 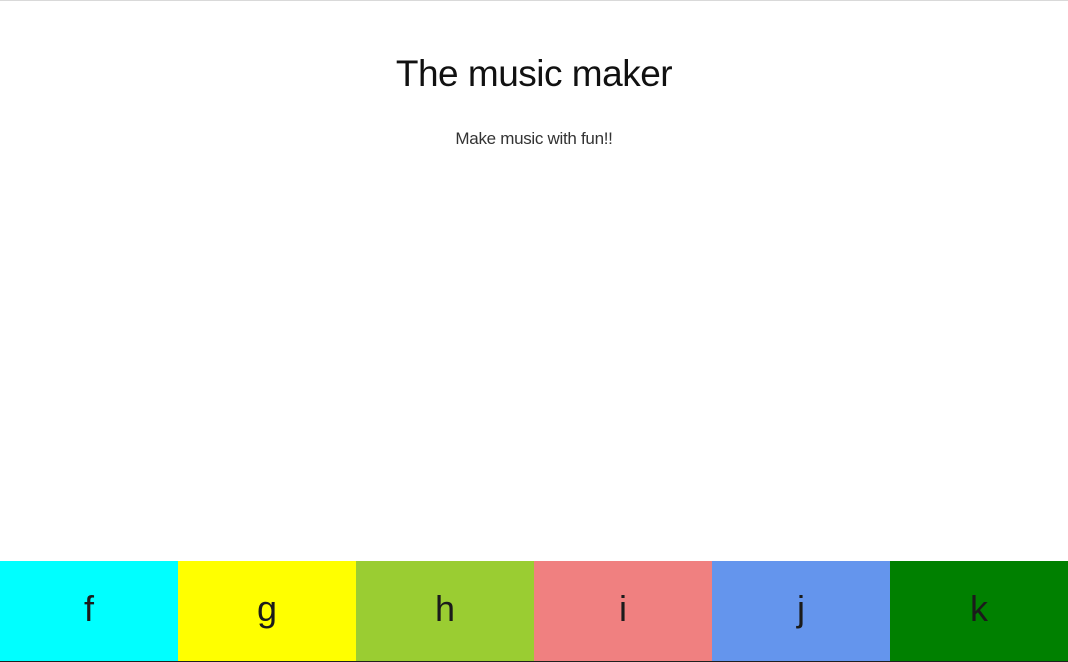 What do you see at coordinates (979, 608) in the screenshot?
I see `drum-key-label: k` at bounding box center [979, 608].